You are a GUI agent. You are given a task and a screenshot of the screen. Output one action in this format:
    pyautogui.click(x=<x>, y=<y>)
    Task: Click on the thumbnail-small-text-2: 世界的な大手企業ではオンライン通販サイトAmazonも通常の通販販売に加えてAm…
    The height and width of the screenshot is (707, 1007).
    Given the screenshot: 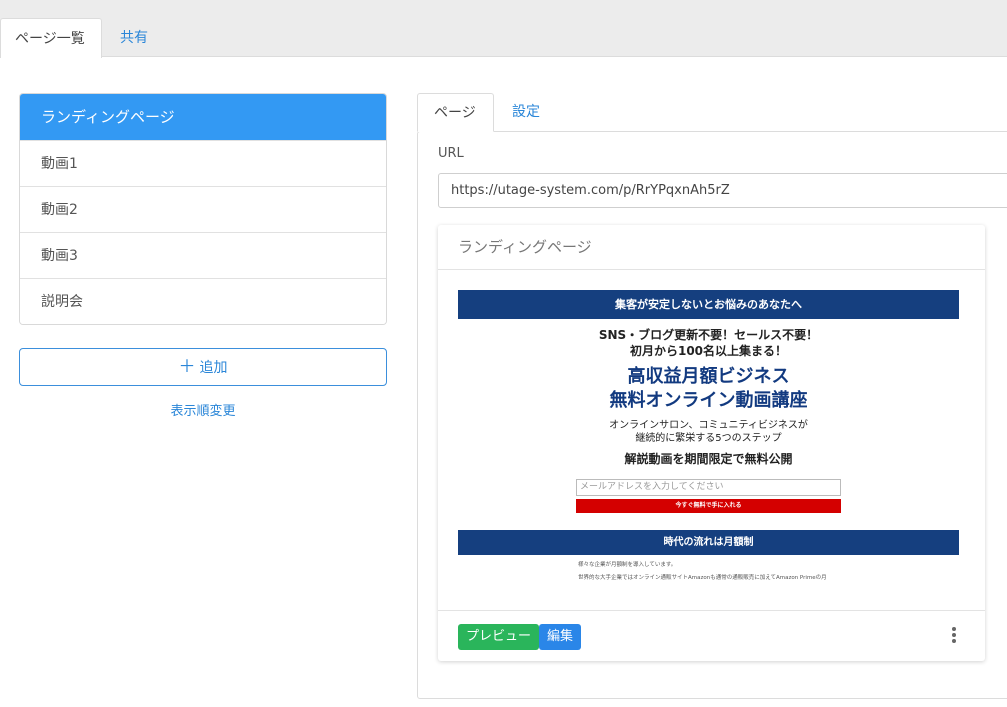 What is the action you would take?
    pyautogui.click(x=702, y=578)
    